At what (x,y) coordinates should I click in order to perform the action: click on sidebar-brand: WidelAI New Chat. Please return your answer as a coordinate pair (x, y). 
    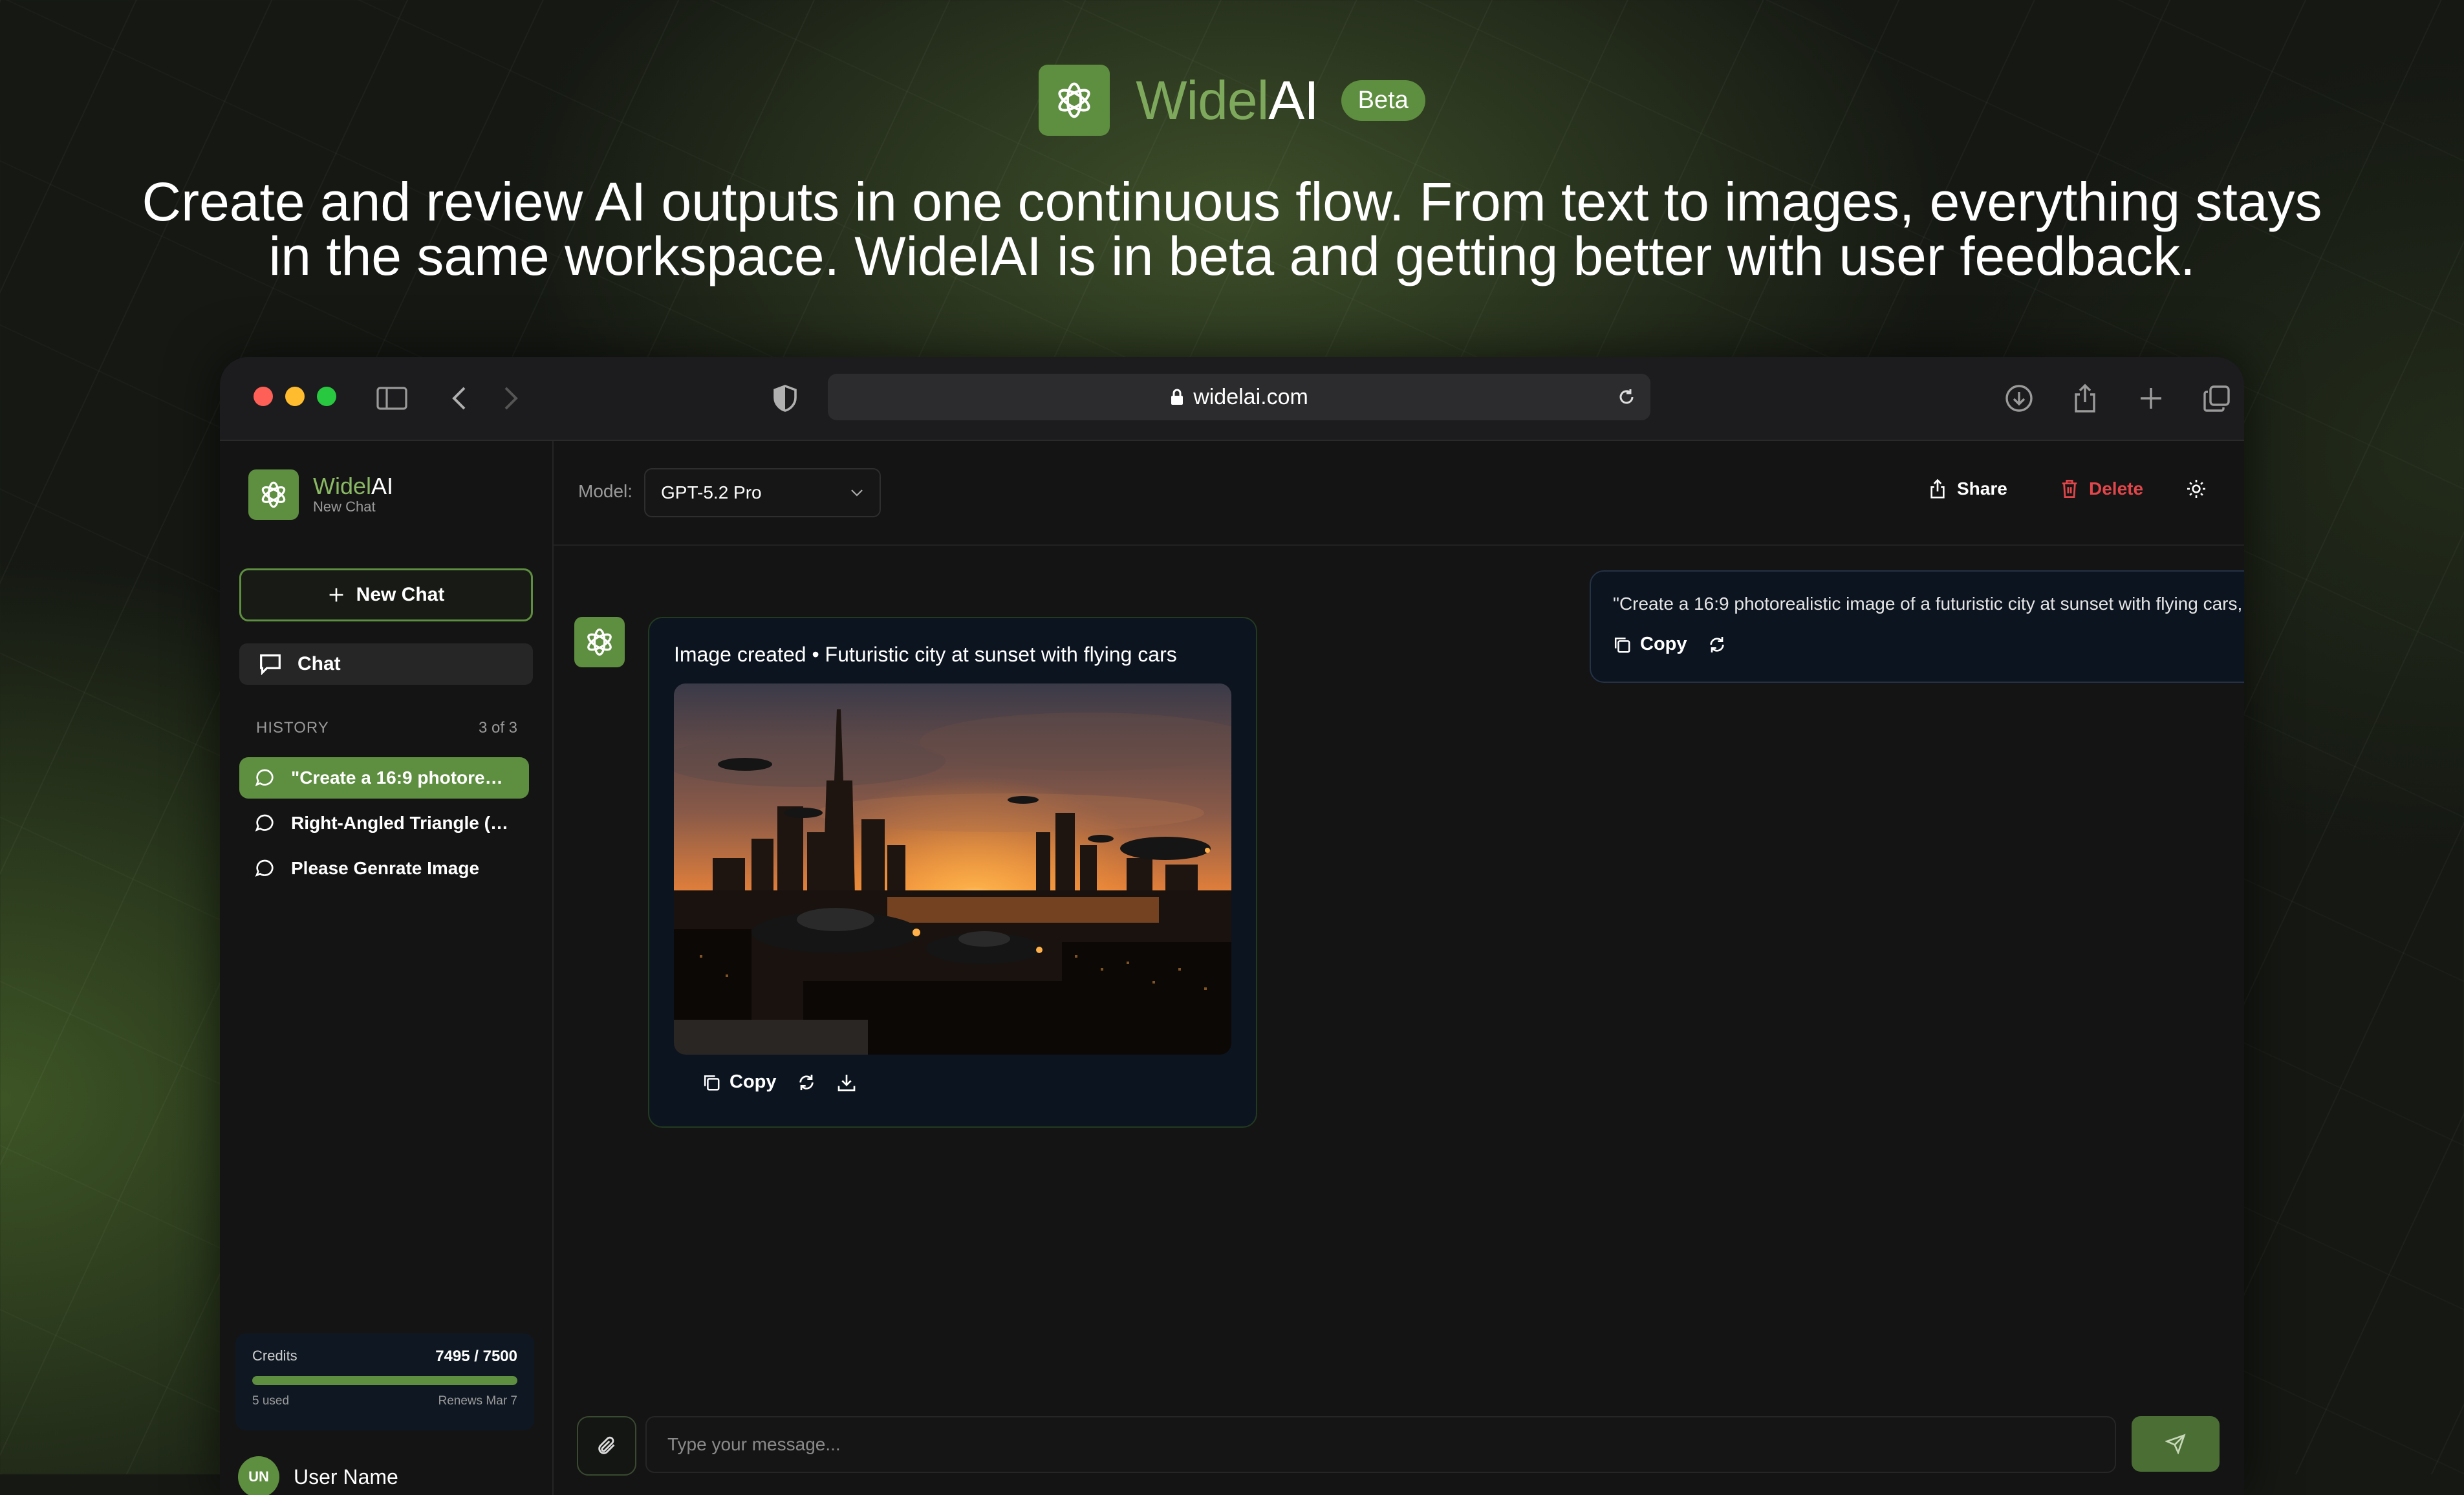
    Looking at the image, I should click on (320, 494).